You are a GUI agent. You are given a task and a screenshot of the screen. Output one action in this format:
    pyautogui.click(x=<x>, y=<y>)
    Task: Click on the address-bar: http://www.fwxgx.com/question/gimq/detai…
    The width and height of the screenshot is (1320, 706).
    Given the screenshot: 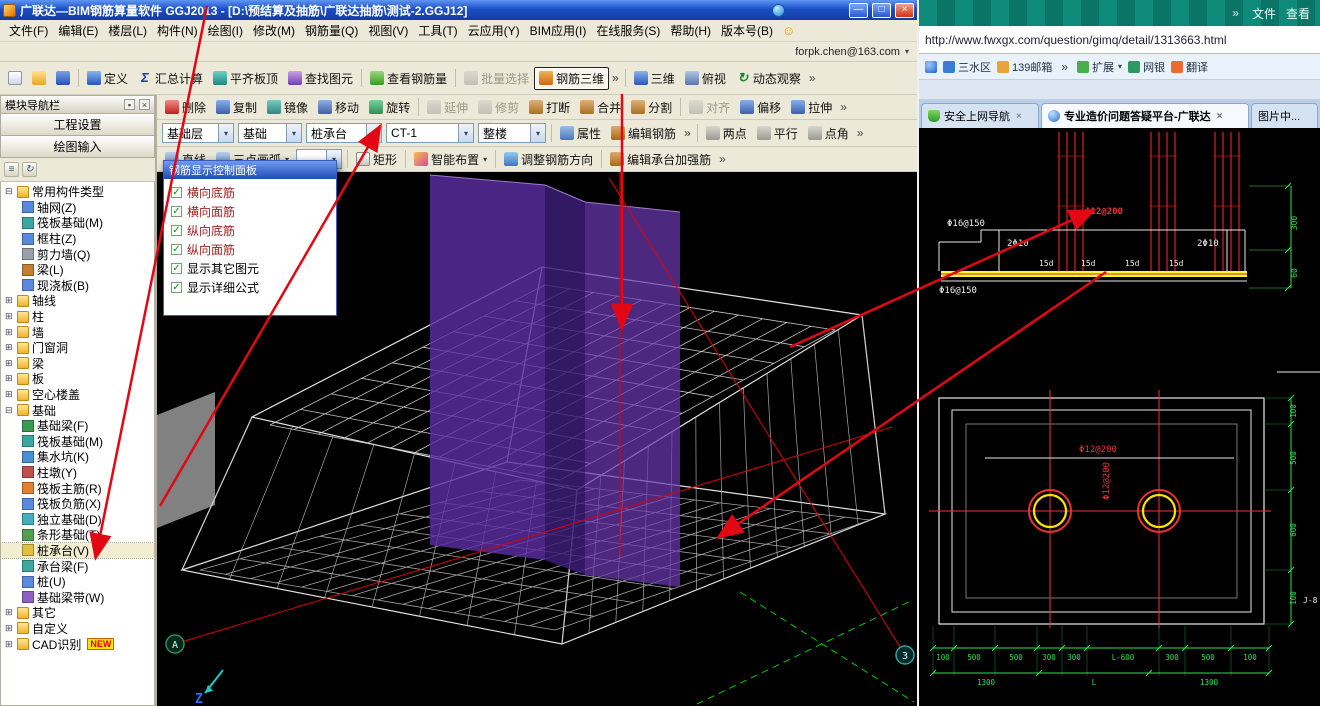 What is the action you would take?
    pyautogui.click(x=1119, y=40)
    